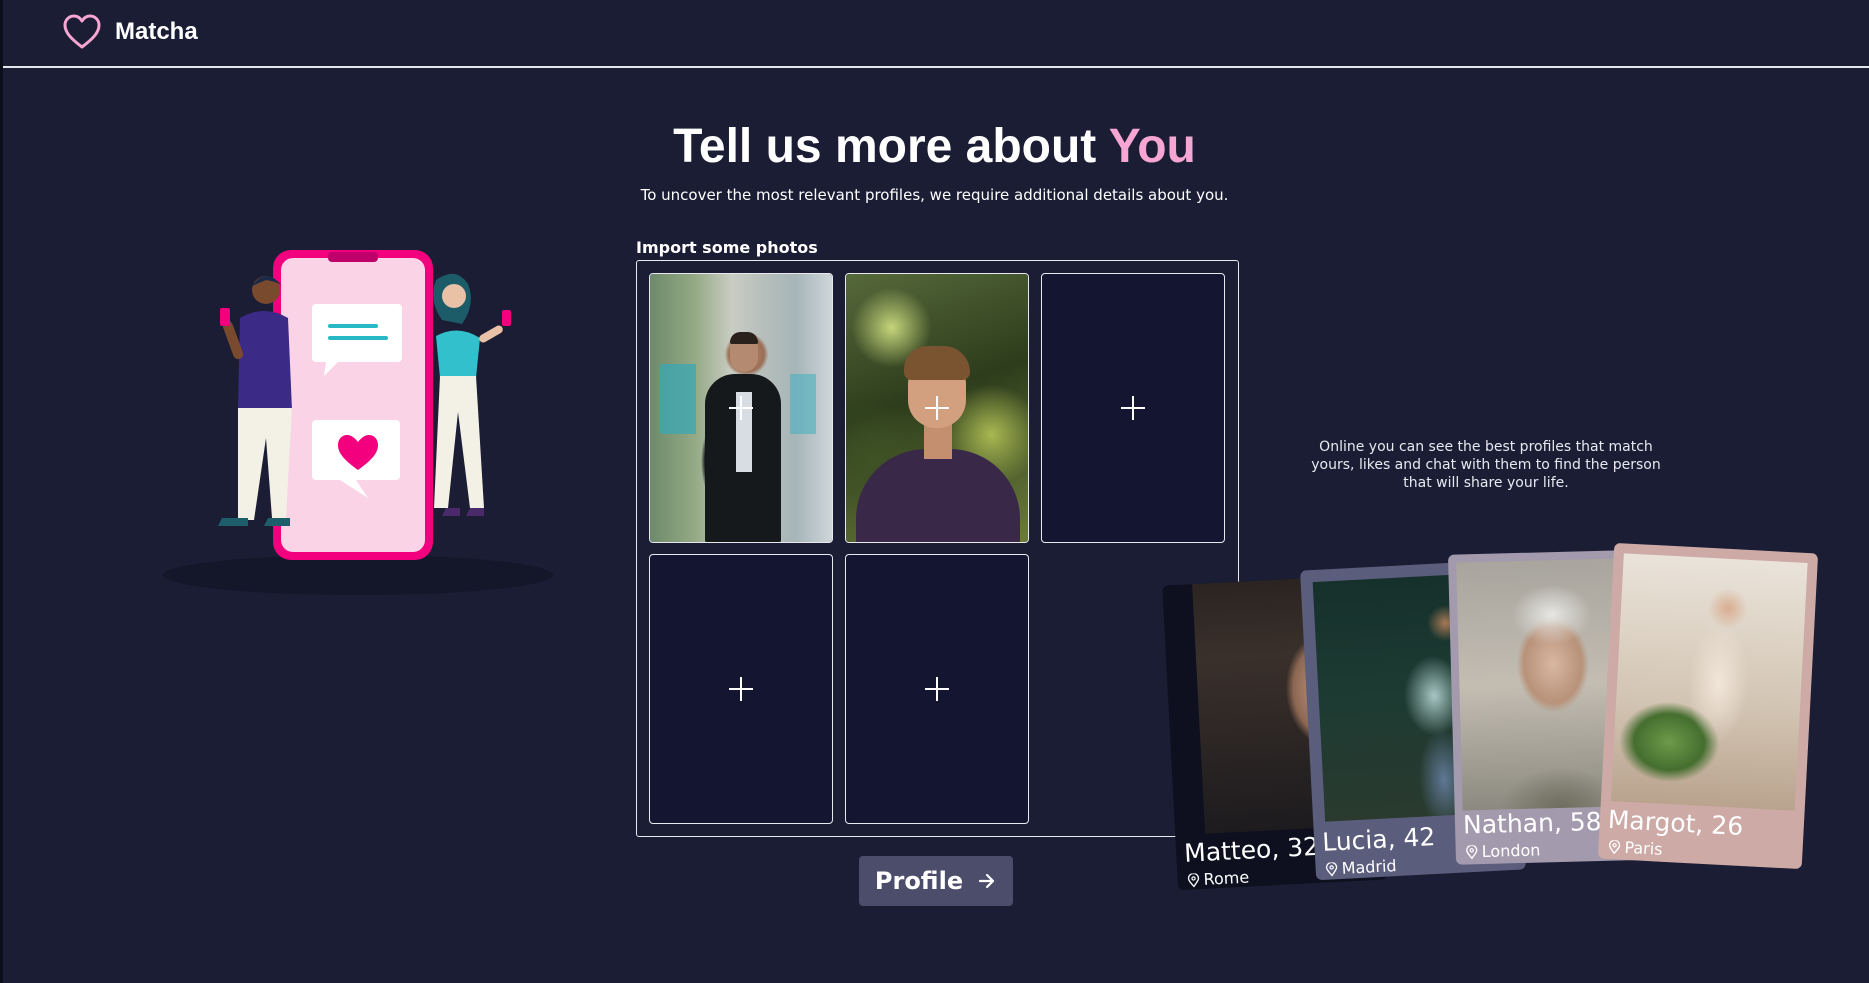  What do you see at coordinates (891, 146) in the screenshot?
I see `page-title-main: Tell us more about` at bounding box center [891, 146].